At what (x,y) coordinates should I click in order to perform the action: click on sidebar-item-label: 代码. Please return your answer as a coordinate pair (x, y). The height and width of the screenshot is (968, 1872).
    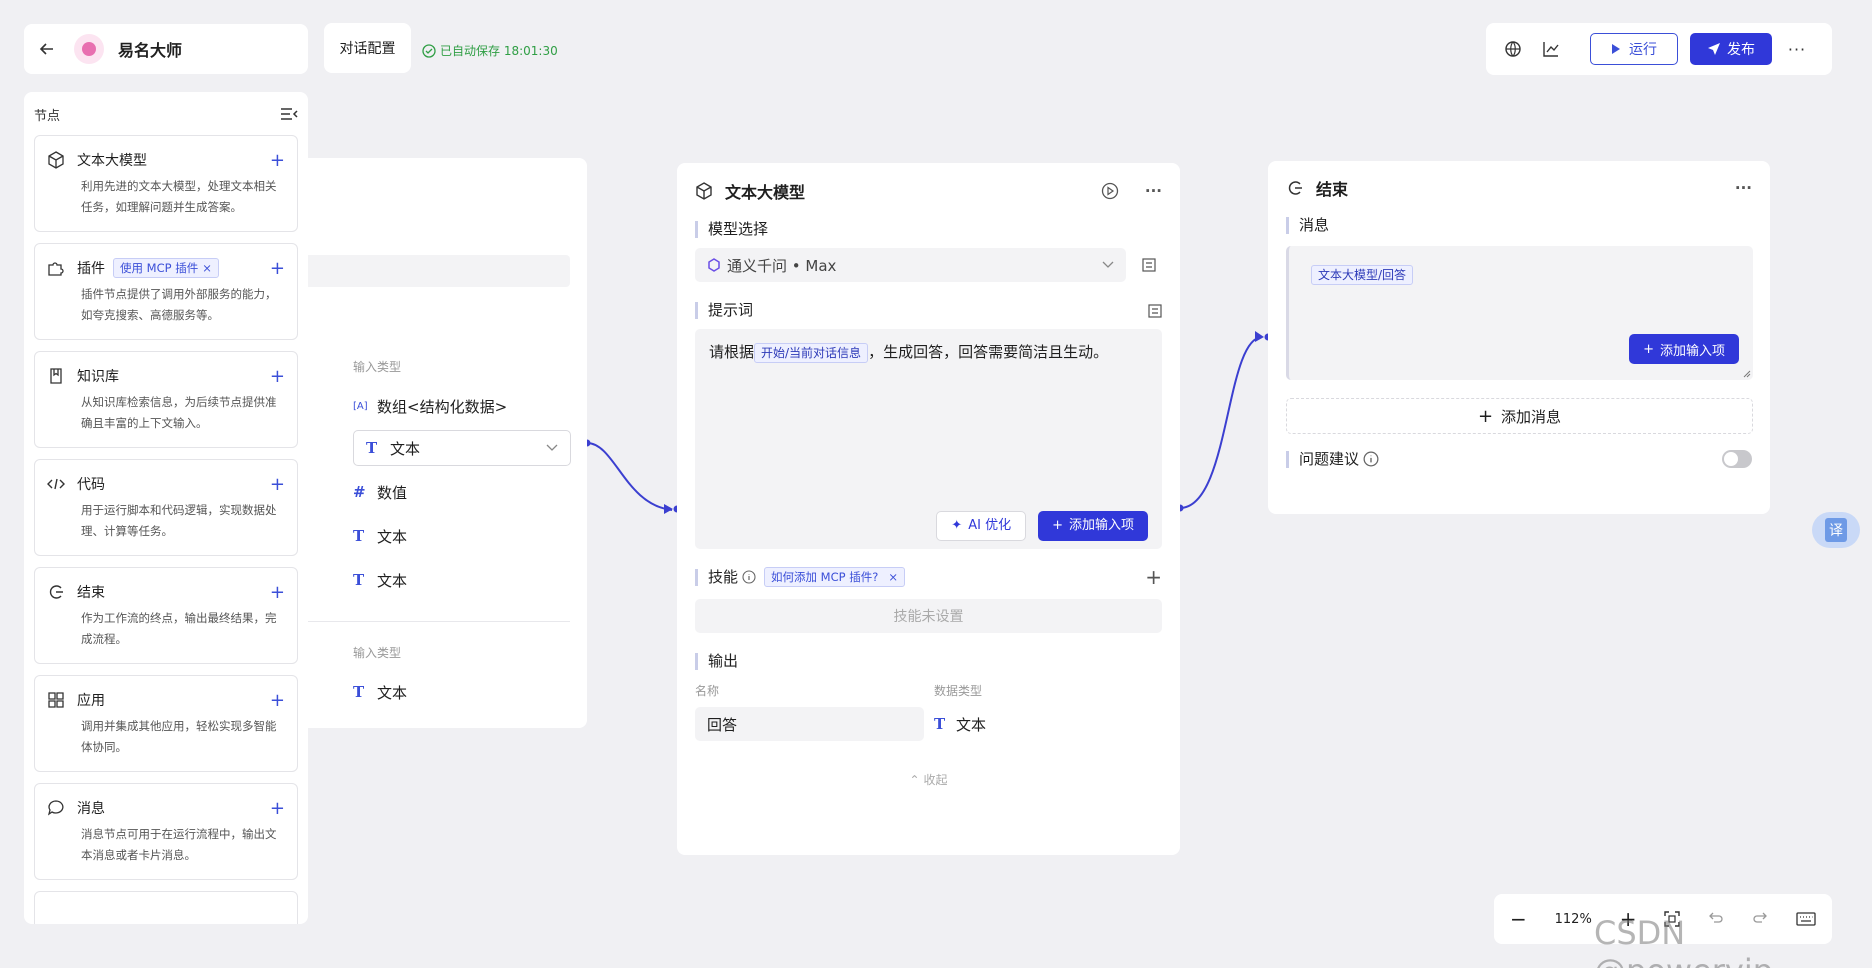
    Looking at the image, I should click on (91, 485).